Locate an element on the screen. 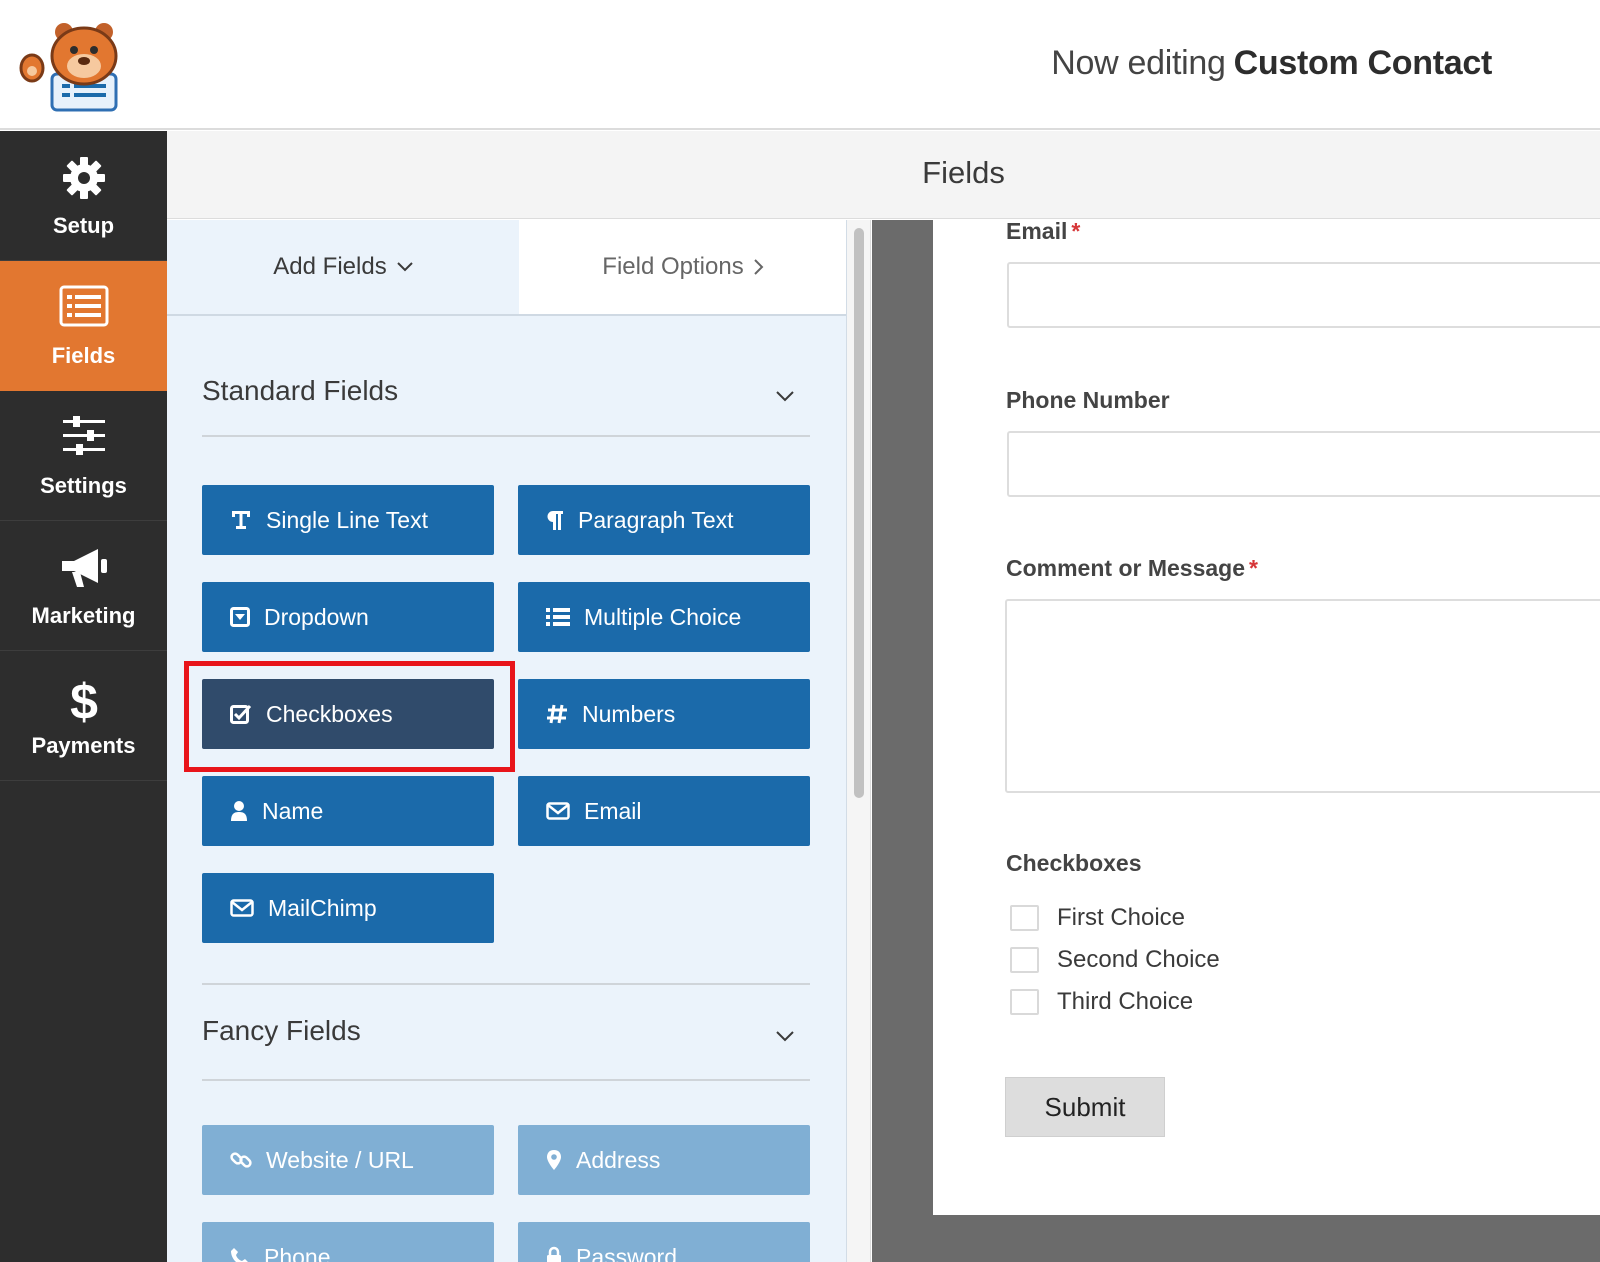 The width and height of the screenshot is (1600, 1262). numbers-button: Numbers is located at coordinates (664, 714).